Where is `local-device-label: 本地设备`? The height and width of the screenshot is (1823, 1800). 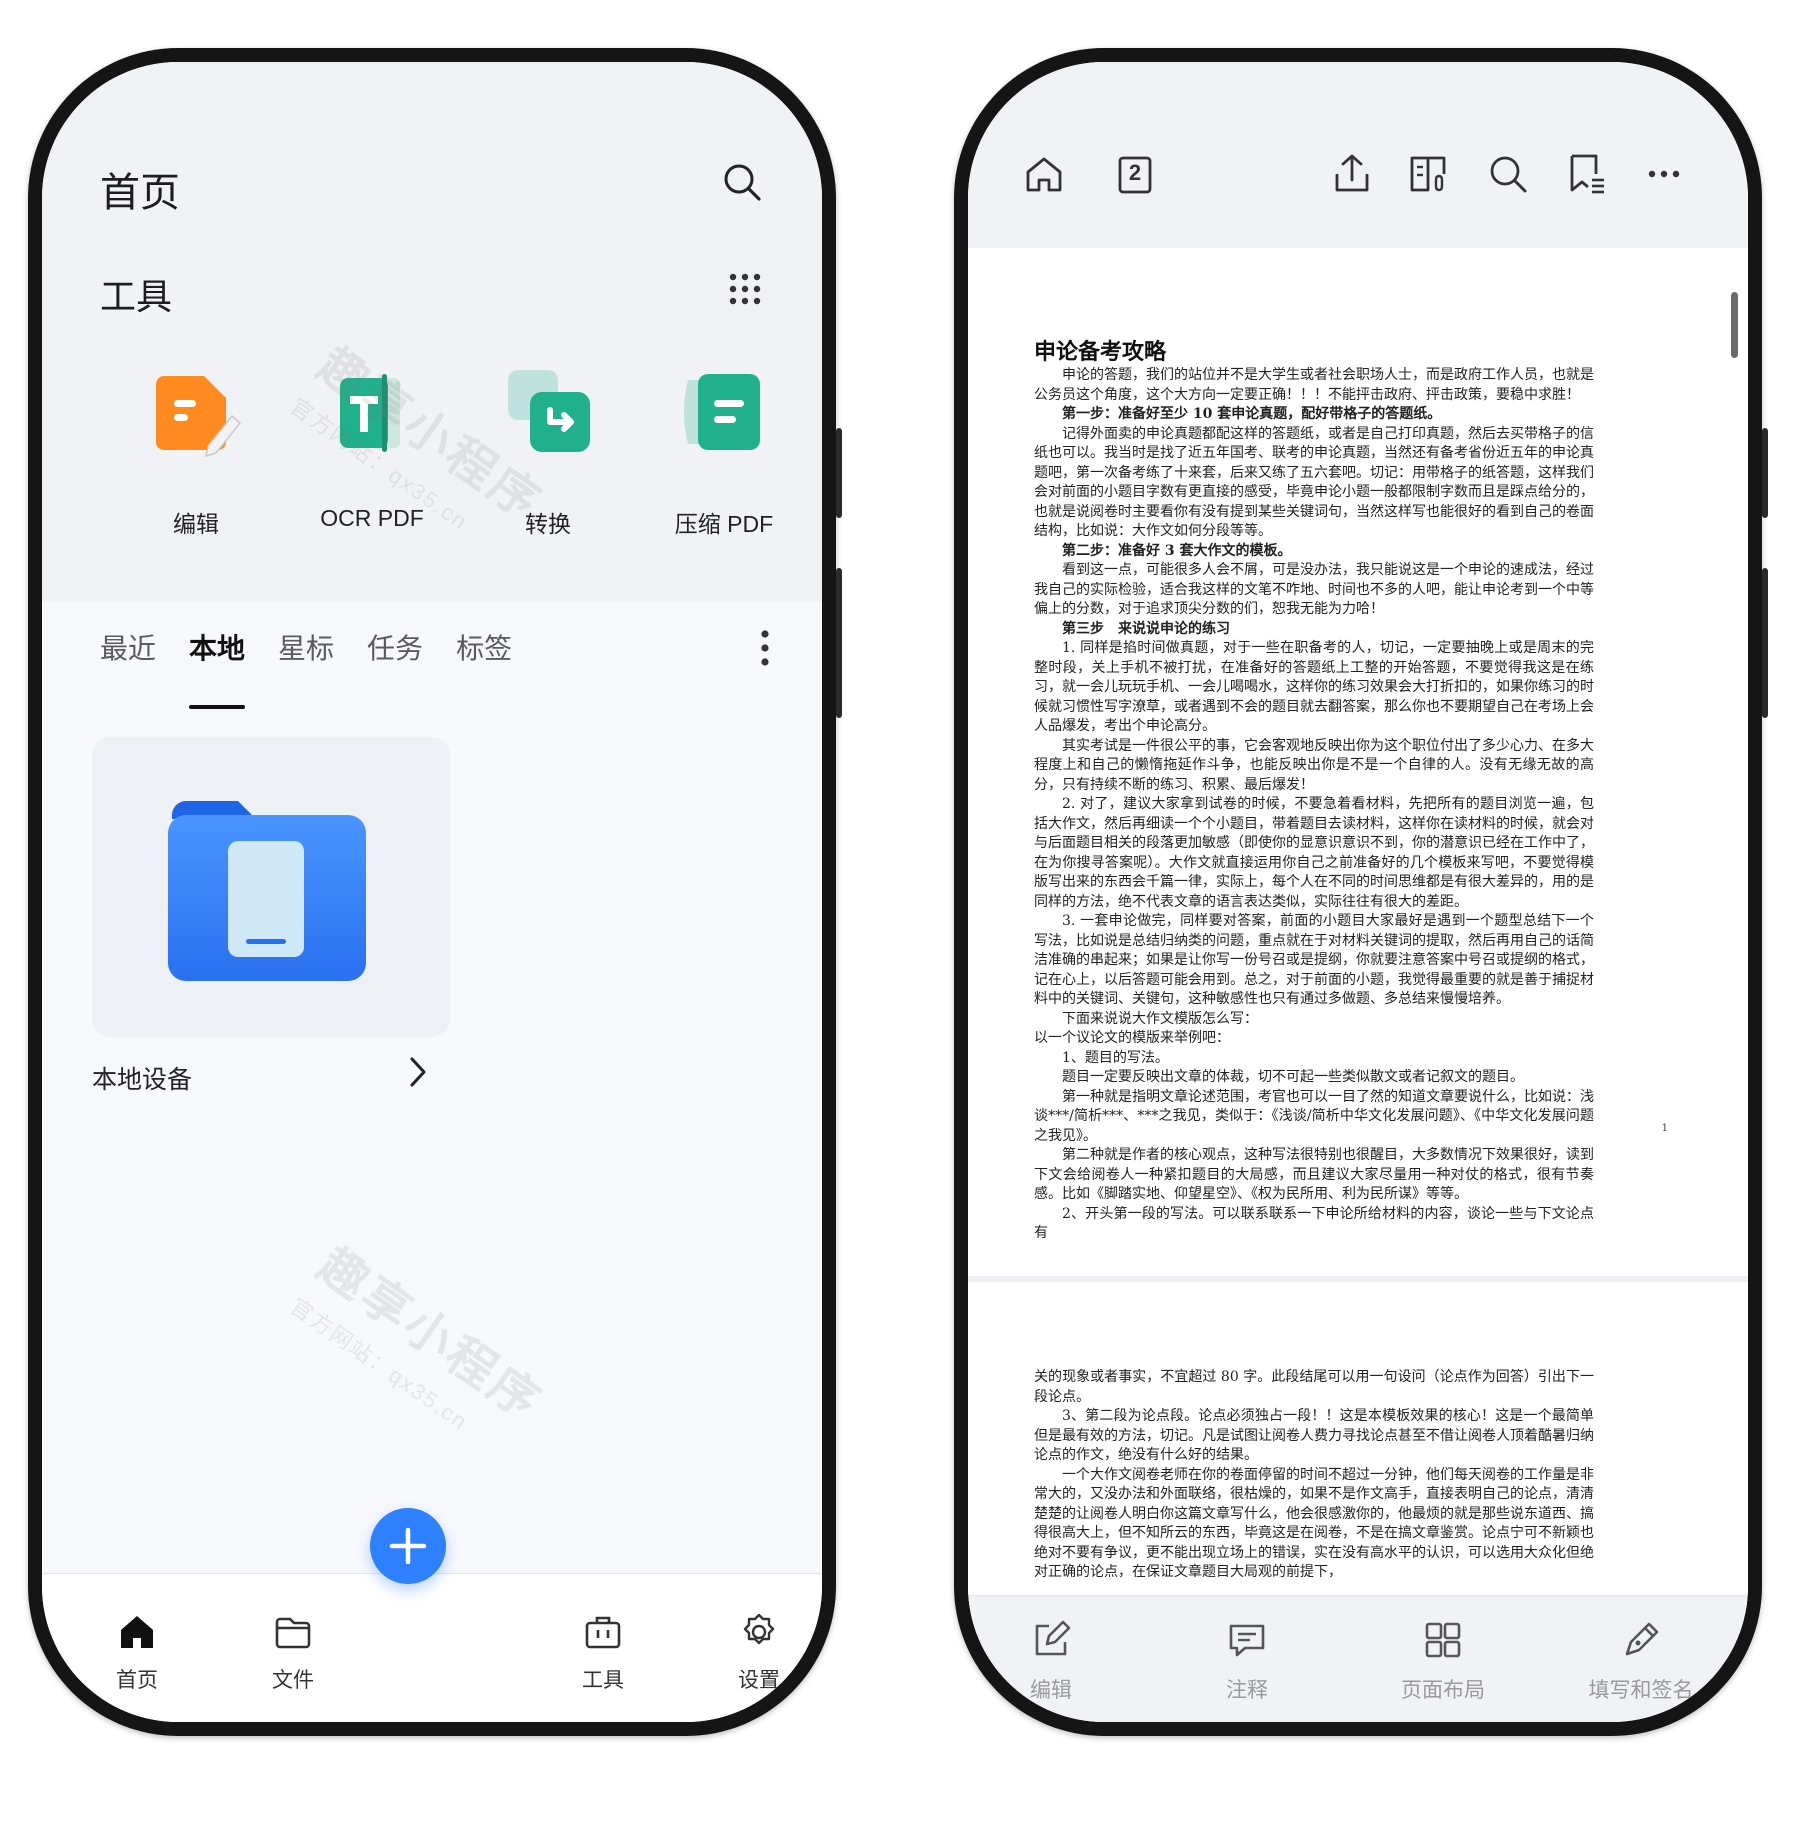 local-device-label: 本地设备 is located at coordinates (142, 1080).